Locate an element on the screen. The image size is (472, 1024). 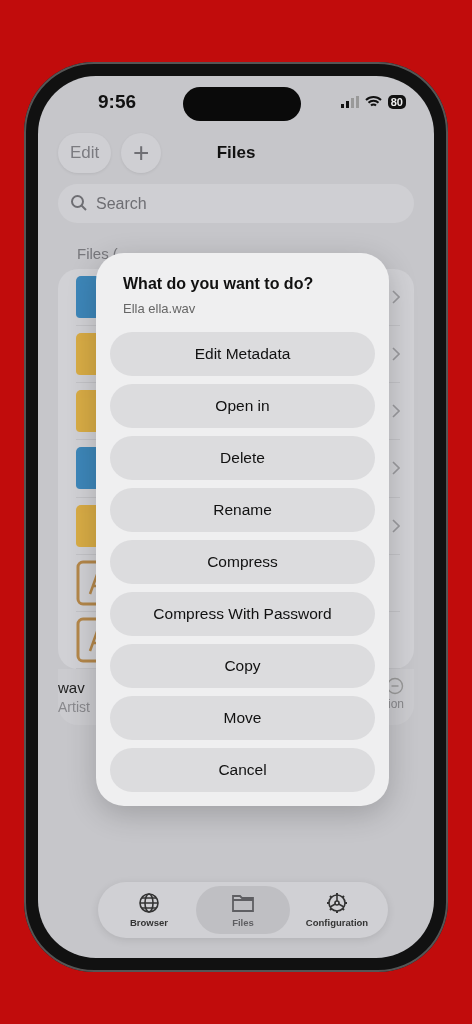
action-button: Compress is located at coordinates (242, 562).